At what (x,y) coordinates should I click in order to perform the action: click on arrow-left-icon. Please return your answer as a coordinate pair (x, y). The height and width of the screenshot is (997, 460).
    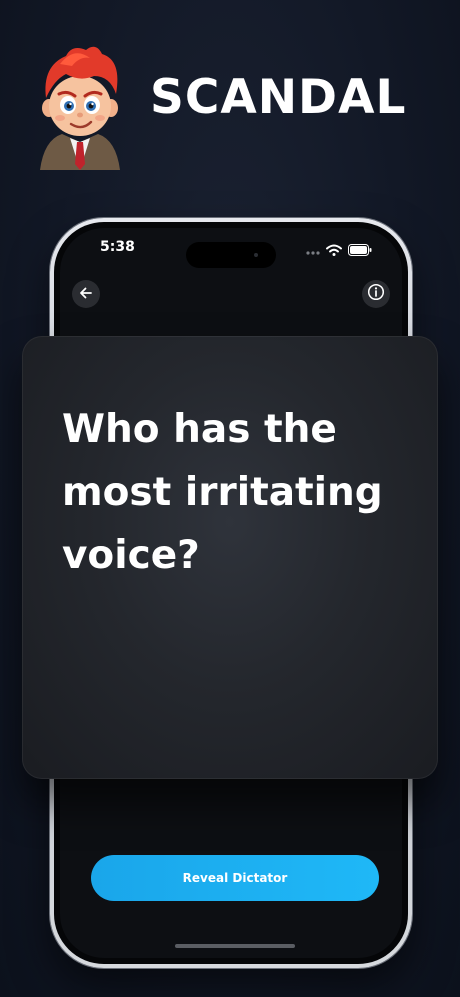
    Looking at the image, I should click on (86, 294).